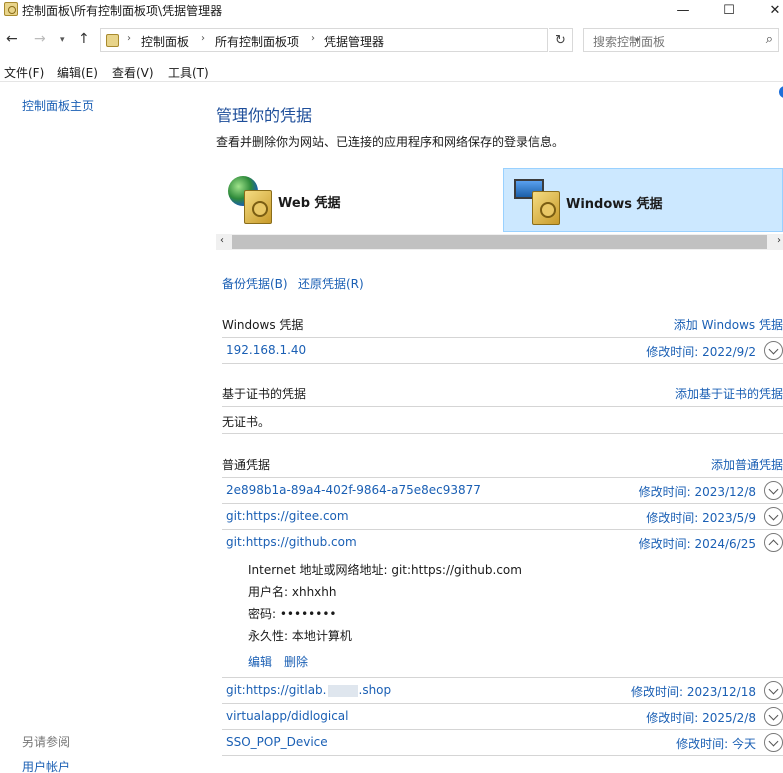  I want to click on credential-username: 用户名: xhhxhh, so click(292, 592).